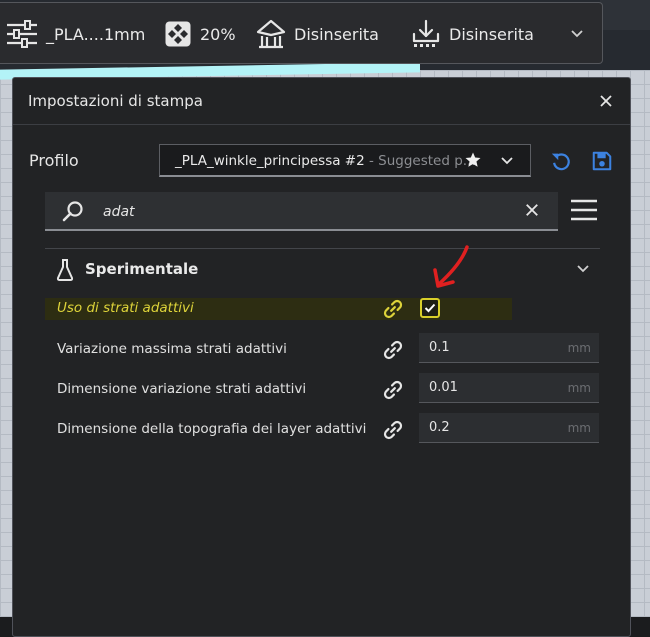 The width and height of the screenshot is (650, 637). What do you see at coordinates (96, 34) in the screenshot?
I see `toolbar-profile-label: _PLA....1mm` at bounding box center [96, 34].